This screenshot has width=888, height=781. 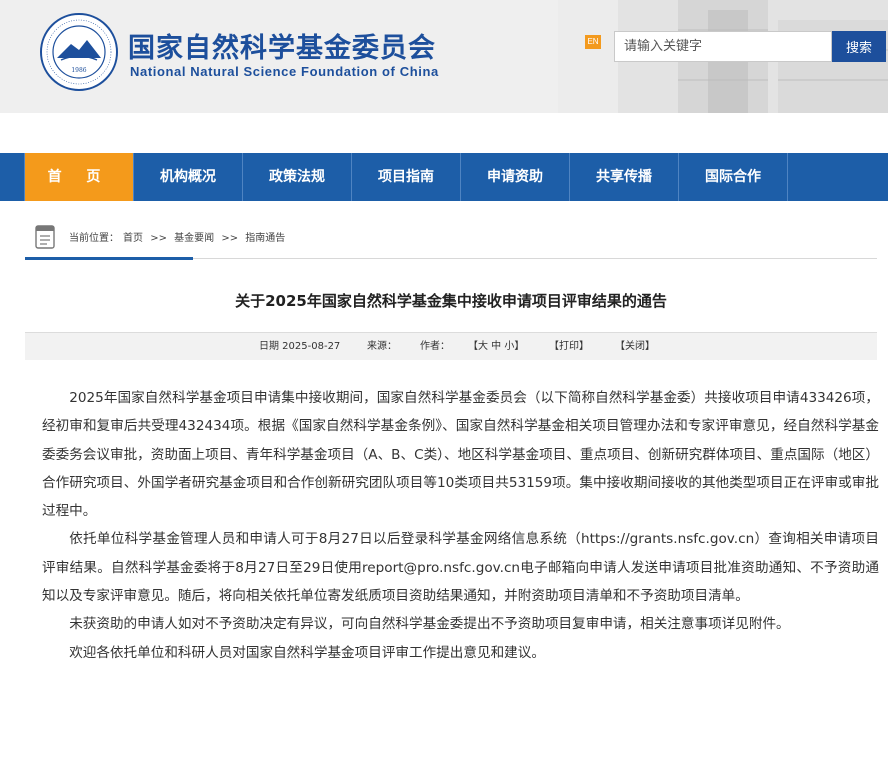 What do you see at coordinates (79, 52) in the screenshot?
I see `nsfc-logo: 1986` at bounding box center [79, 52].